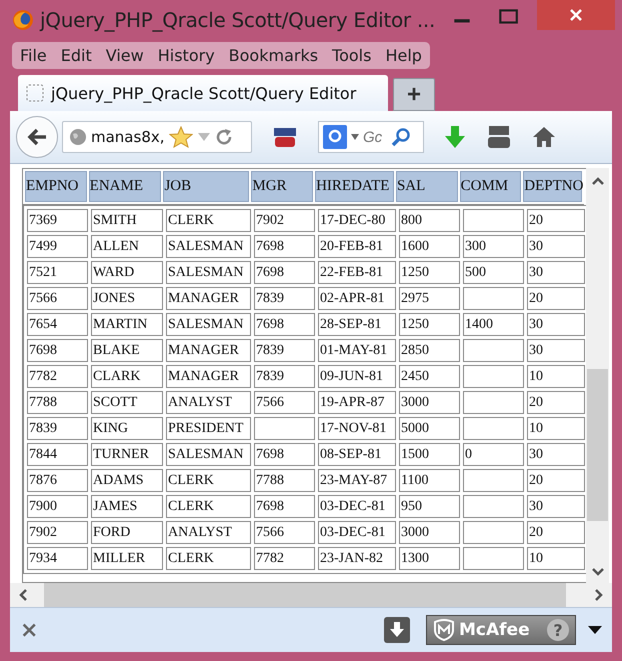 This screenshot has width=622, height=661. I want to click on column-header: SAL, so click(427, 186).